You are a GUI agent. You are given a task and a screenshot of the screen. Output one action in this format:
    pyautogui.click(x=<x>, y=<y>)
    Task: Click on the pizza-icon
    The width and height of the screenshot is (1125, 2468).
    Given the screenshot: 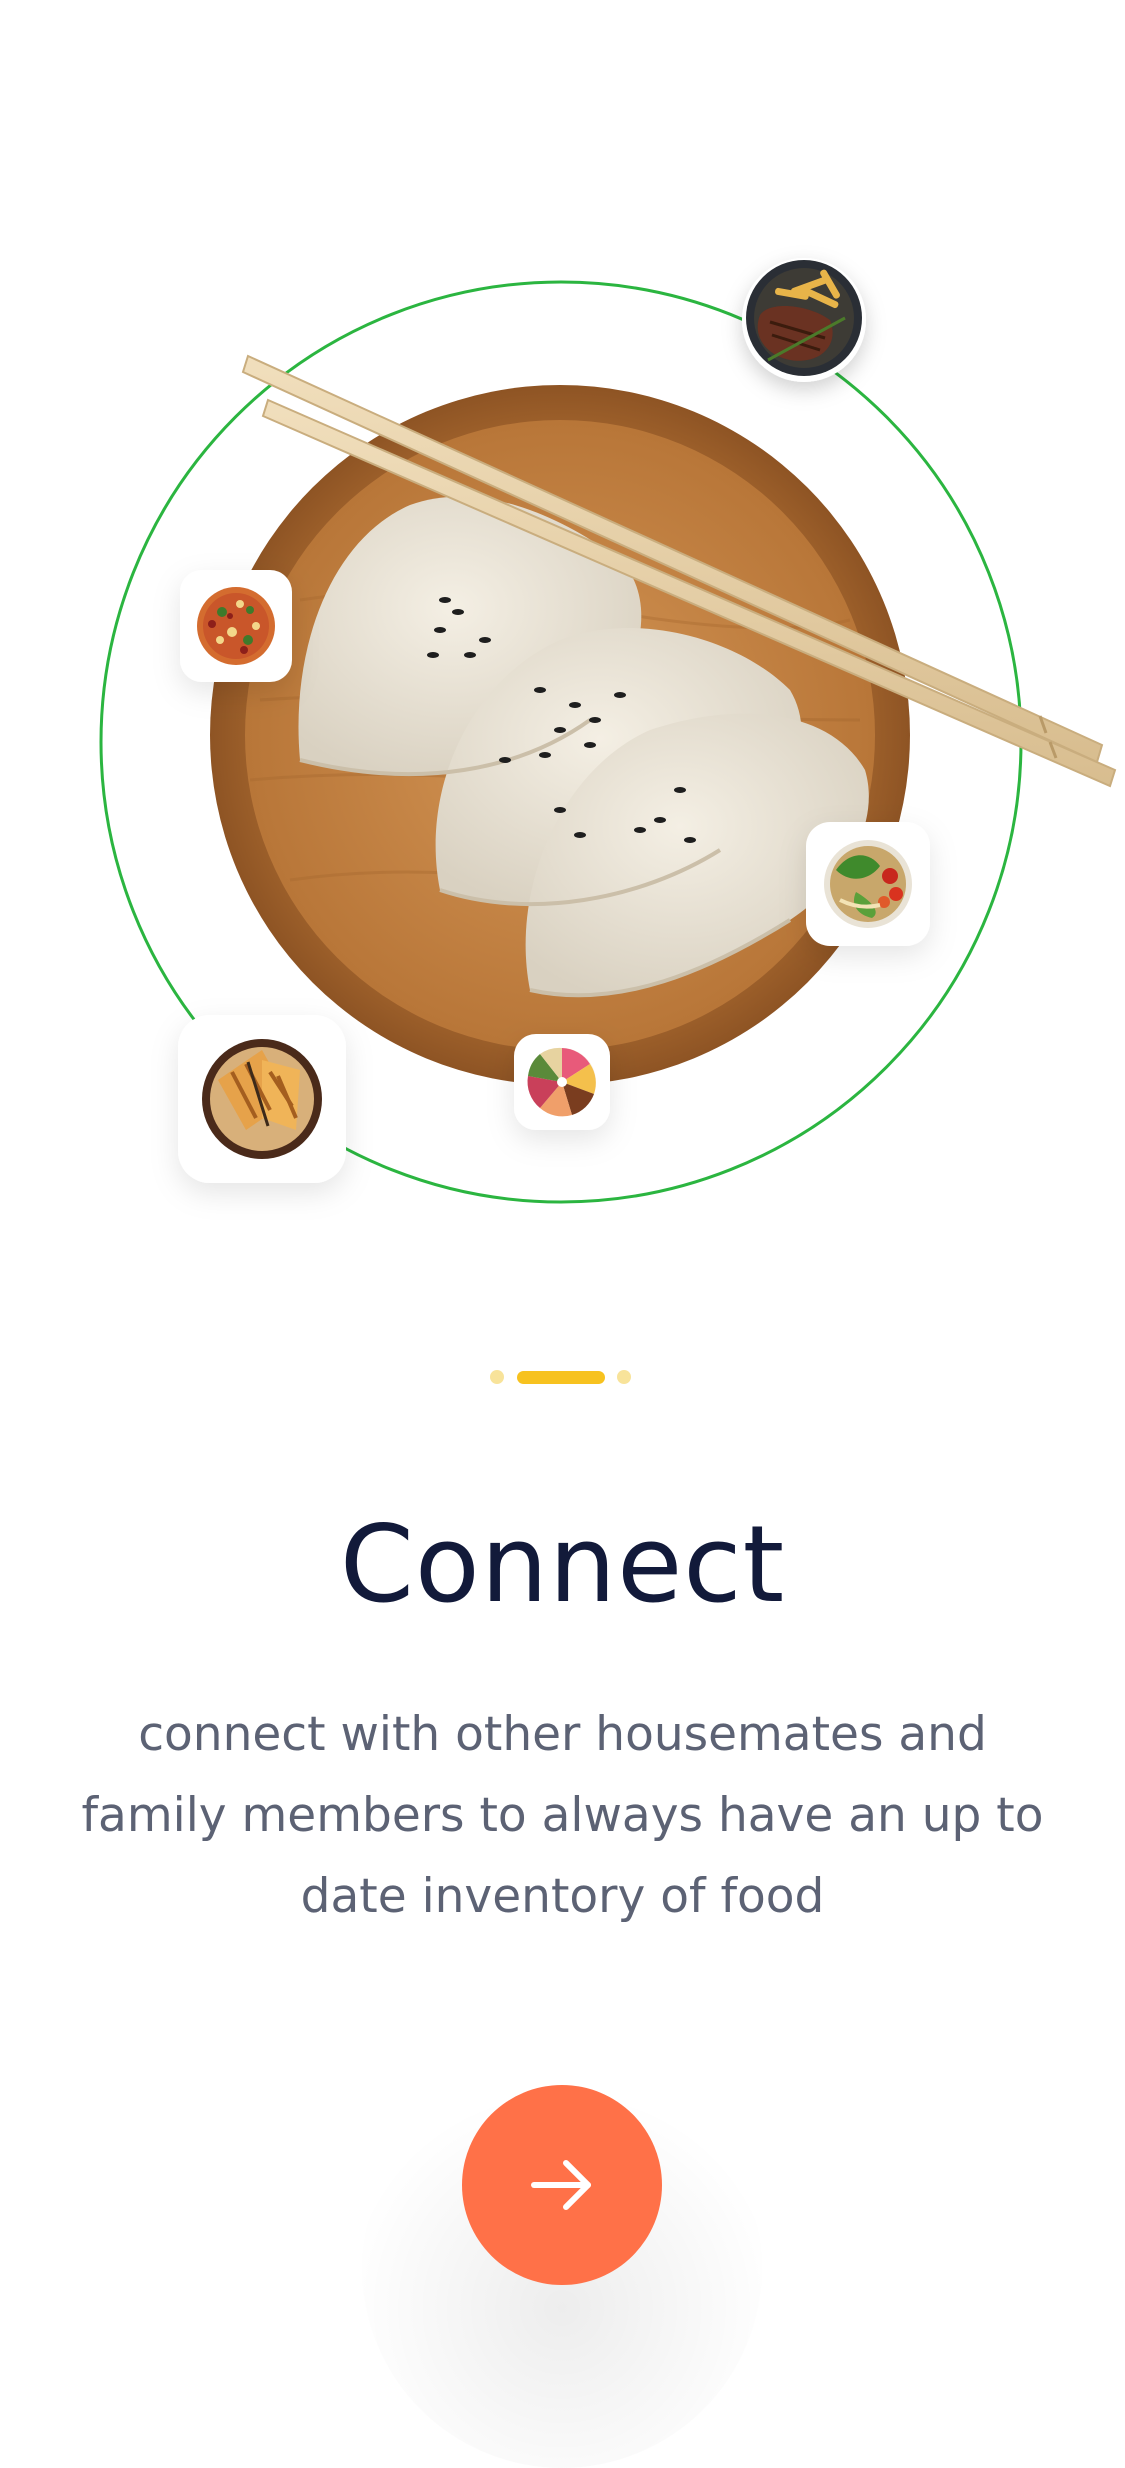 What is the action you would take?
    pyautogui.click(x=236, y=626)
    